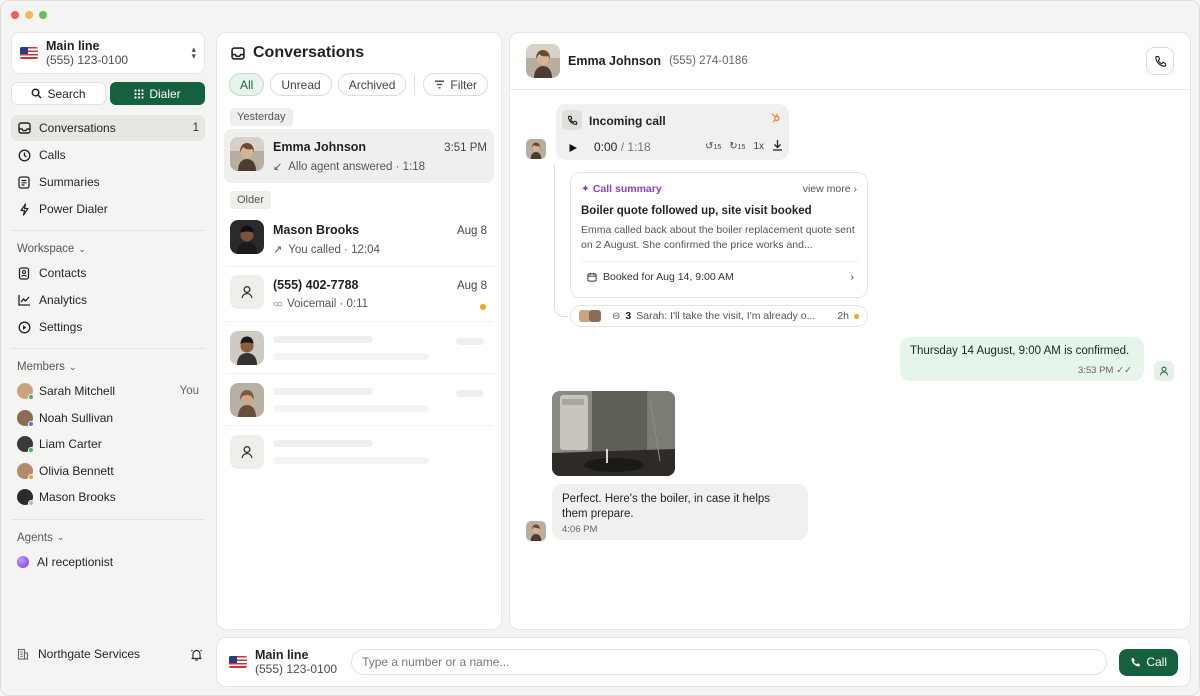 The height and width of the screenshot is (696, 1200). What do you see at coordinates (108, 367) in the screenshot?
I see `members-section-toggle: Members ⌄` at bounding box center [108, 367].